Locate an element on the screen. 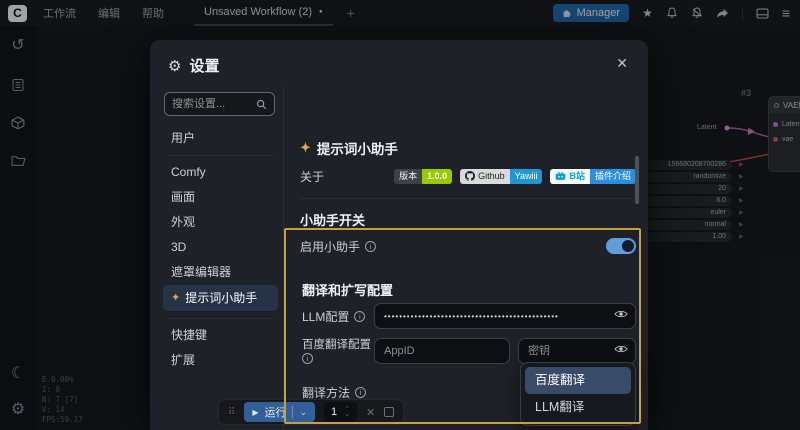  dropdown-option-llm: LLM翻译 is located at coordinates (578, 407).